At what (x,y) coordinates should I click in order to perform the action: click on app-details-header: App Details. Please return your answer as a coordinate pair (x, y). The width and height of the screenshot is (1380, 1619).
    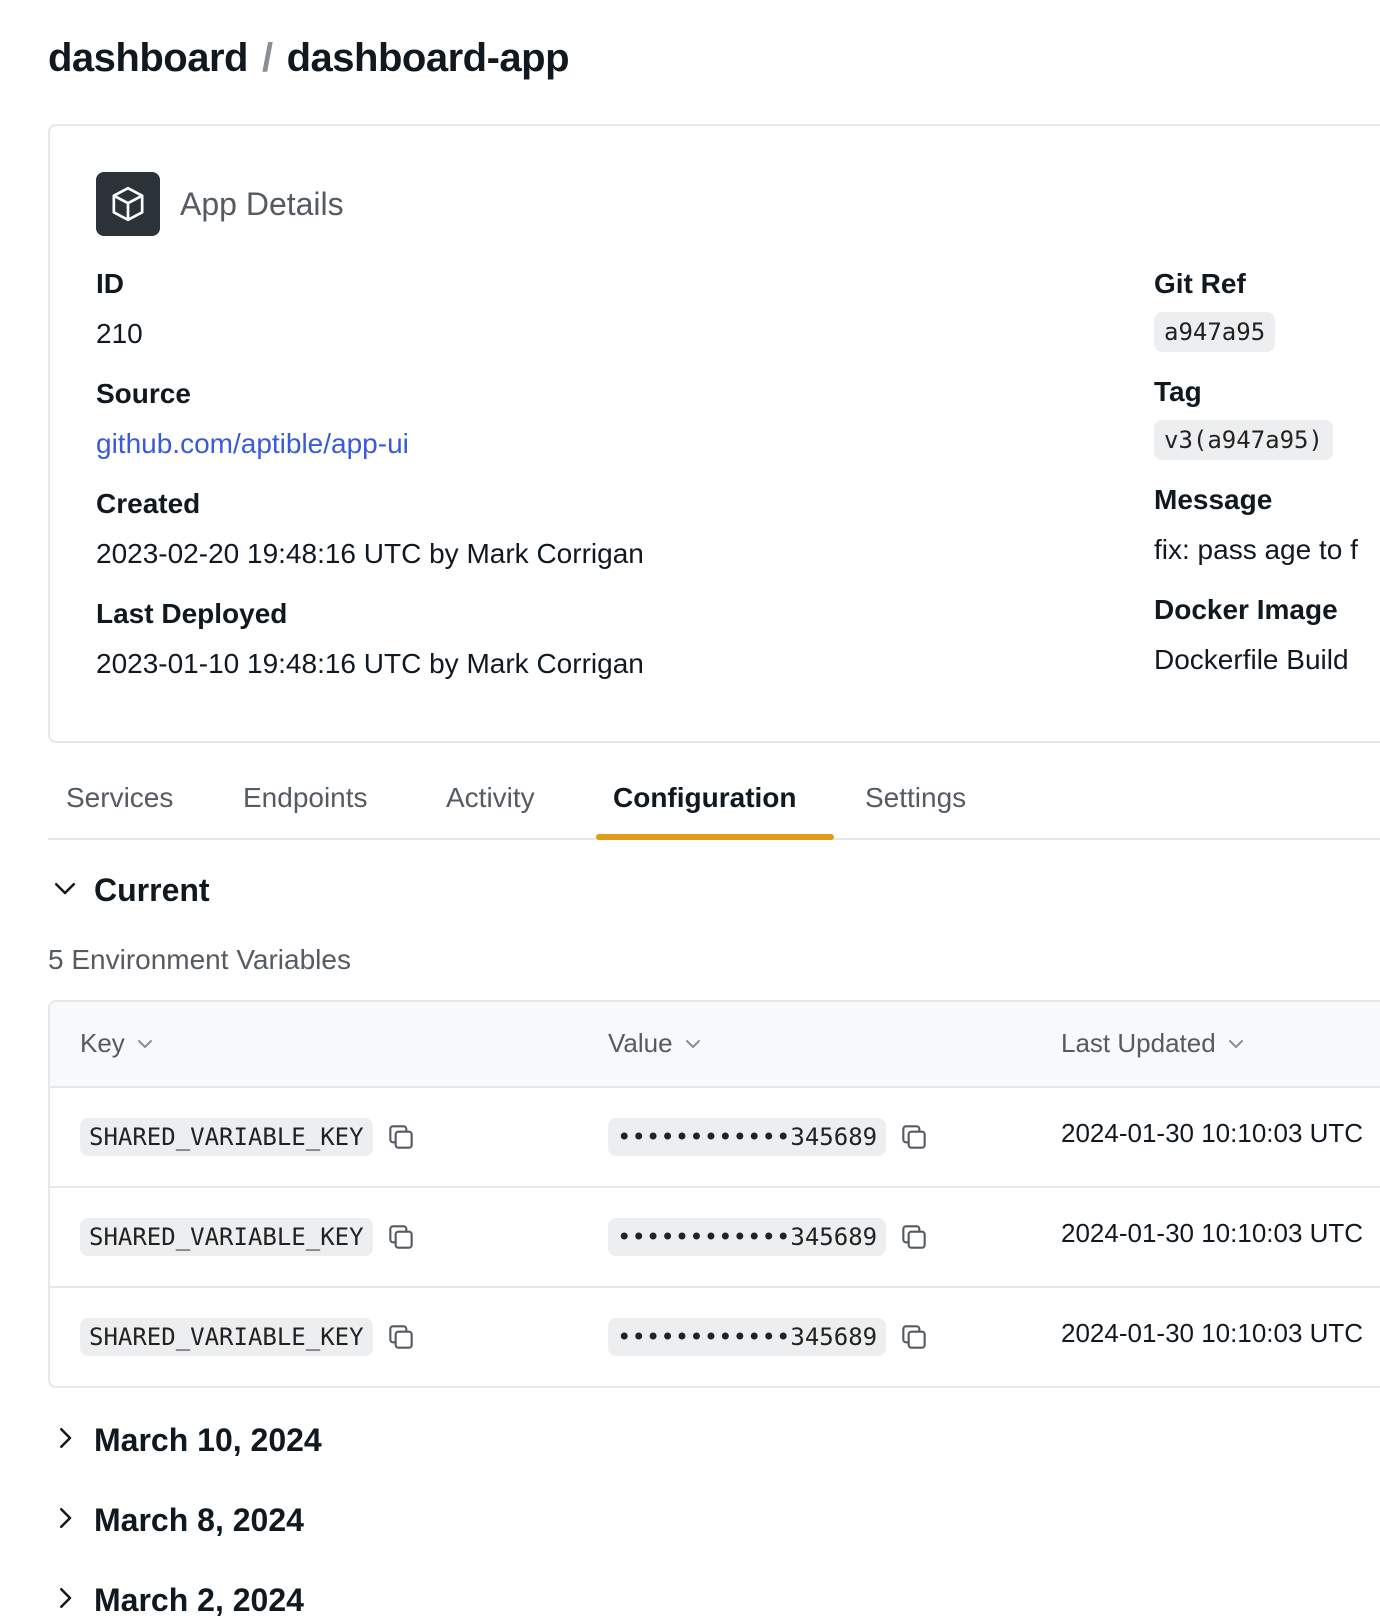
    Looking at the image, I should click on (220, 204).